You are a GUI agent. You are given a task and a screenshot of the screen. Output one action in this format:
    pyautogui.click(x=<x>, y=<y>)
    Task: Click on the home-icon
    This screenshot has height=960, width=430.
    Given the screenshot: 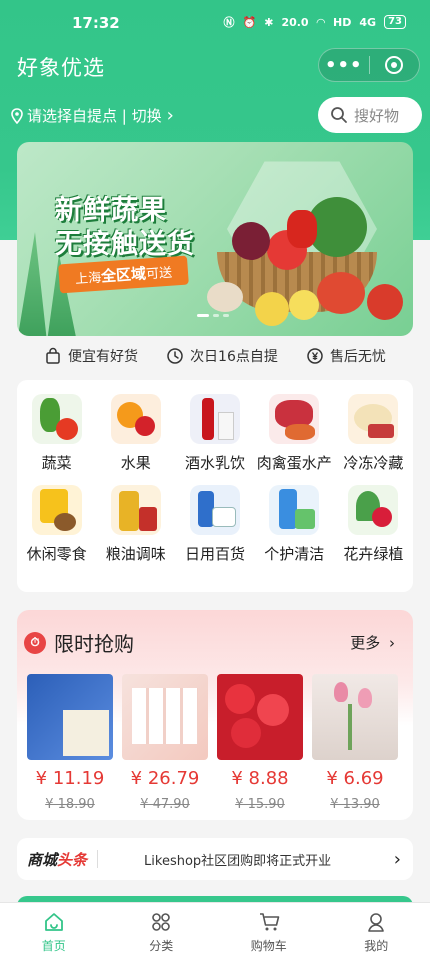 What is the action you would take?
    pyautogui.click(x=53, y=922)
    